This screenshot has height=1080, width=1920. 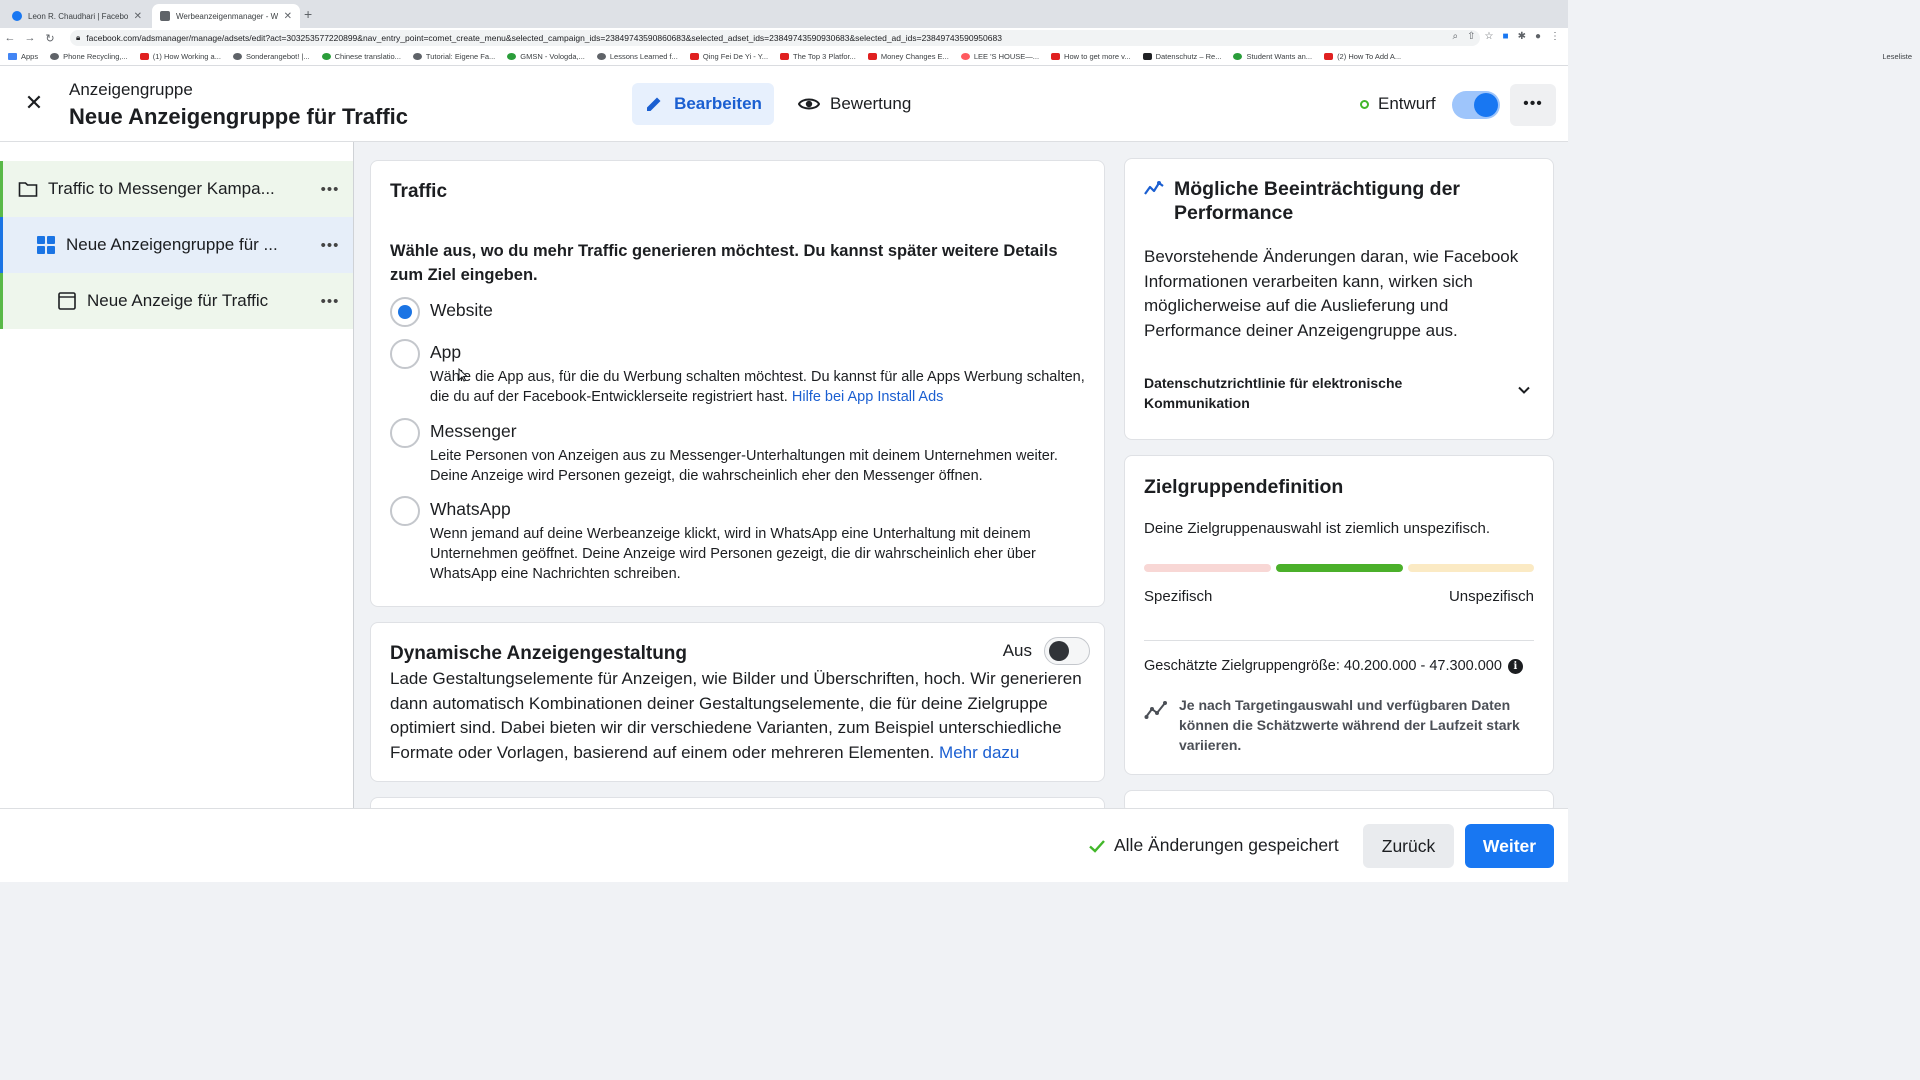 I want to click on option-label: Messenger, so click(x=473, y=431).